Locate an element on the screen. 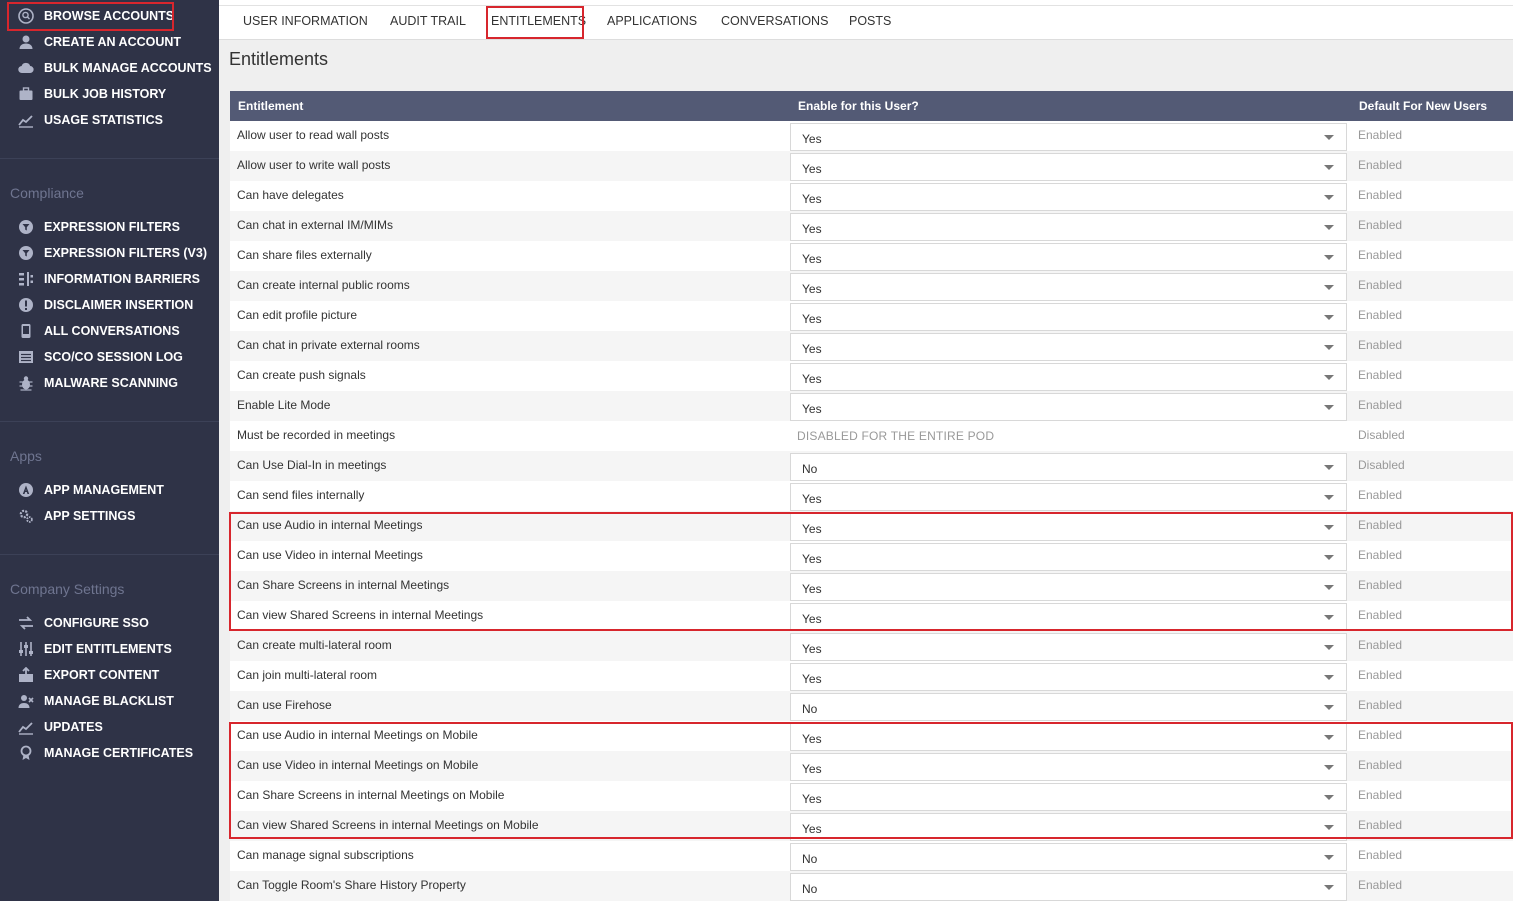 The height and width of the screenshot is (901, 1513). sidebar-item-label: EXPORT CONTENT is located at coordinates (102, 675).